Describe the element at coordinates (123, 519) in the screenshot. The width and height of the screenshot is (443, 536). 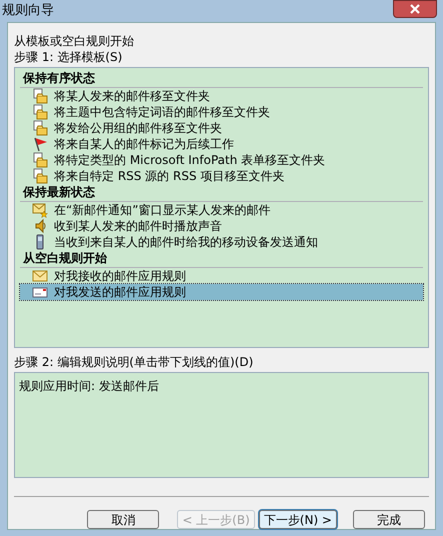
I see `dialog-button: 取消` at that location.